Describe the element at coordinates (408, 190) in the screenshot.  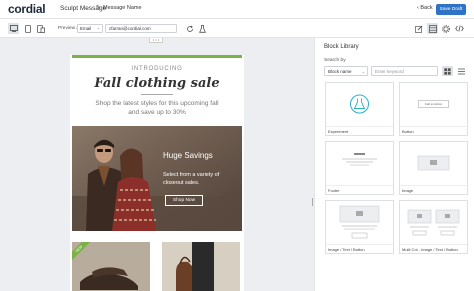
I see `card-label: Image` at that location.